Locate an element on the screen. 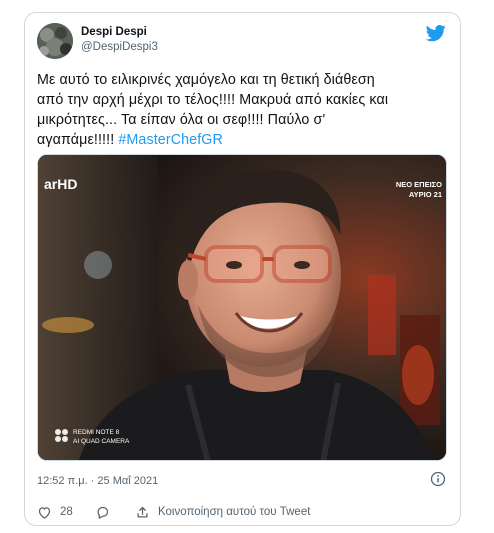 This screenshot has height=533, width=494. promo-text-line1: ΝΕΟ ΕΠΕΙΣΟ is located at coordinates (419, 184).